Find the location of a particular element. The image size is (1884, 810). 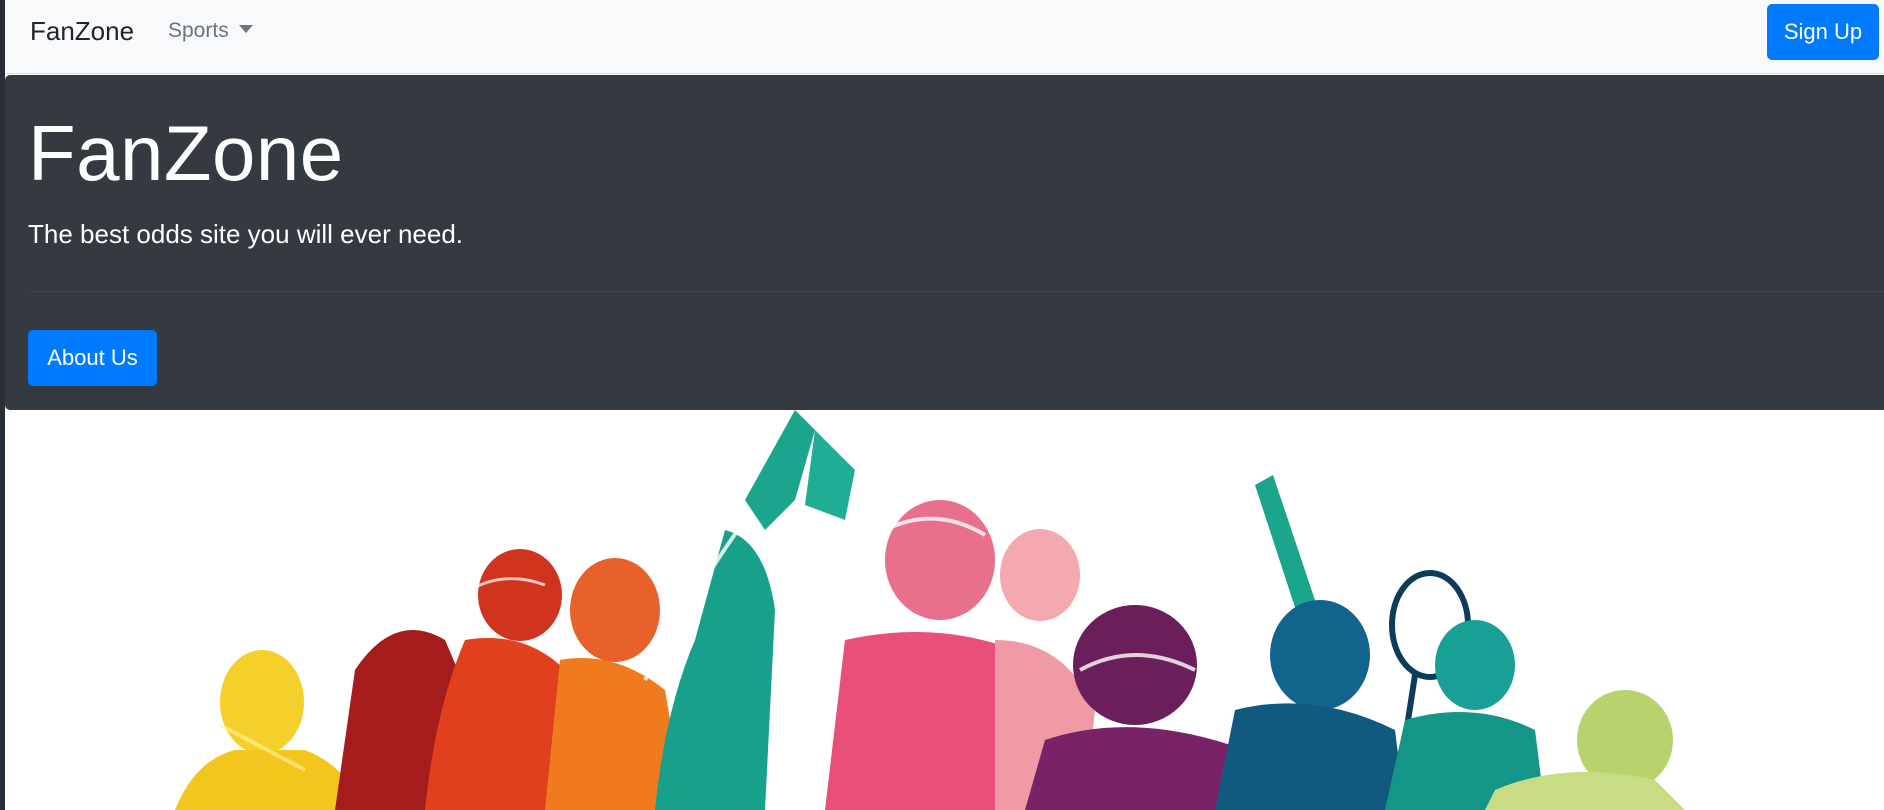

hero-tagline: The best odds site you will ever need. is located at coordinates (246, 234).